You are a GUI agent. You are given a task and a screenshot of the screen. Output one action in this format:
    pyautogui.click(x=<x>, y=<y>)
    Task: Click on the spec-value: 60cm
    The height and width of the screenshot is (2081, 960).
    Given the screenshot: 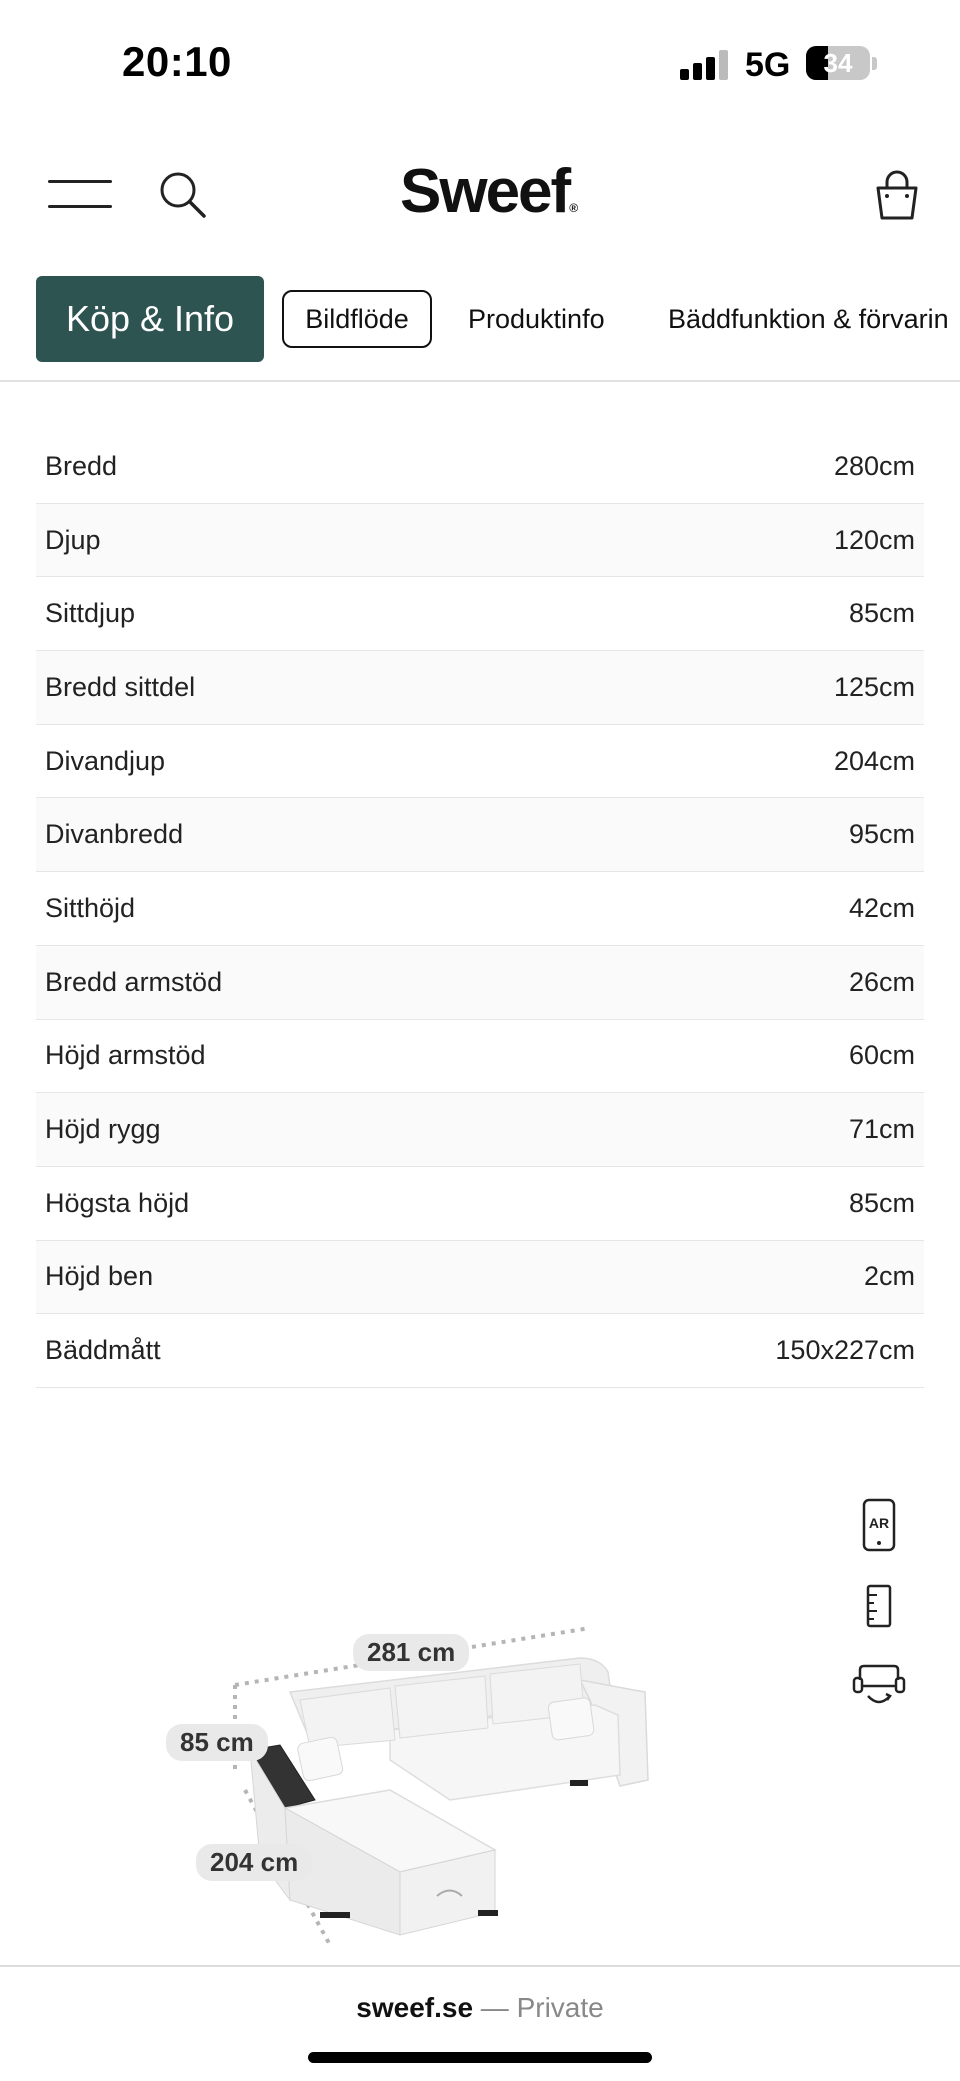 What is the action you would take?
    pyautogui.click(x=881, y=1055)
    